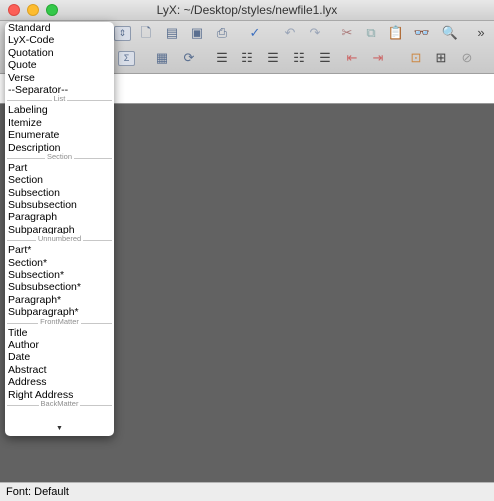 The image size is (494, 501). What do you see at coordinates (197, 33) in the screenshot?
I see `save-icon: ▣` at bounding box center [197, 33].